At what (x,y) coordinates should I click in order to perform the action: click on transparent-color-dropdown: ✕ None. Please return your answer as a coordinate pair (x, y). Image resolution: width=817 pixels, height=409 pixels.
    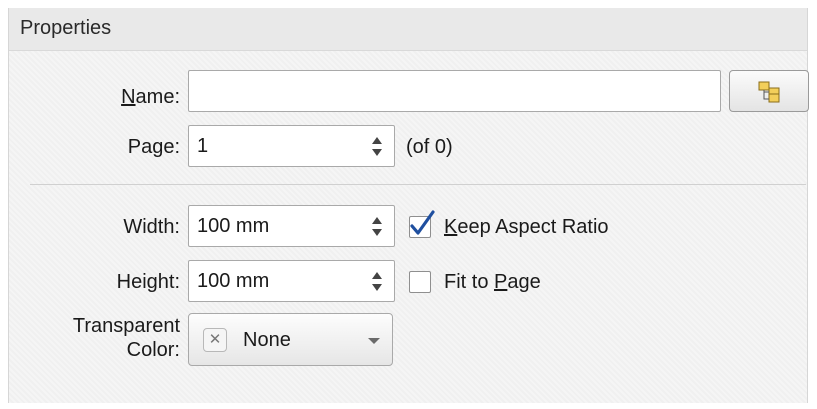
    Looking at the image, I should click on (290, 339).